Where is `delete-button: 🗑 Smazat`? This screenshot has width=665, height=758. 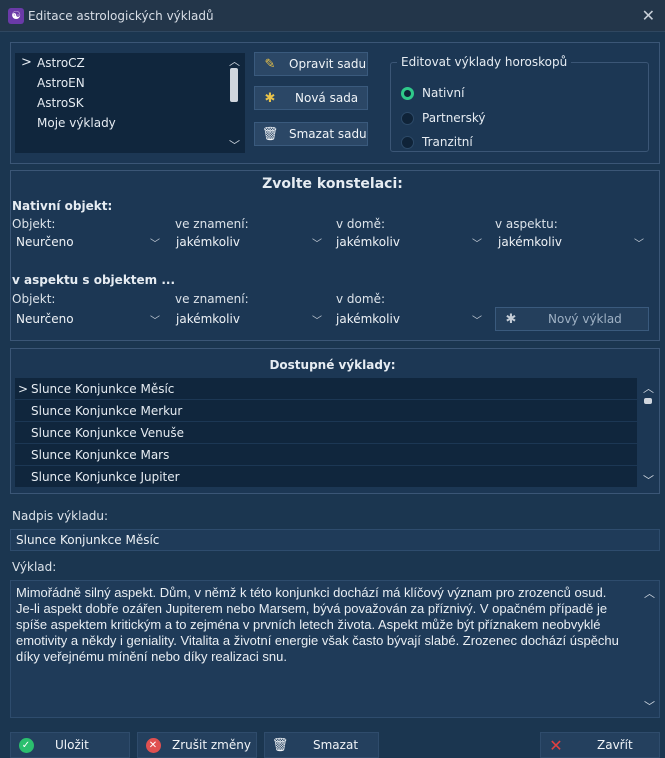 delete-button: 🗑 Smazat is located at coordinates (321, 745).